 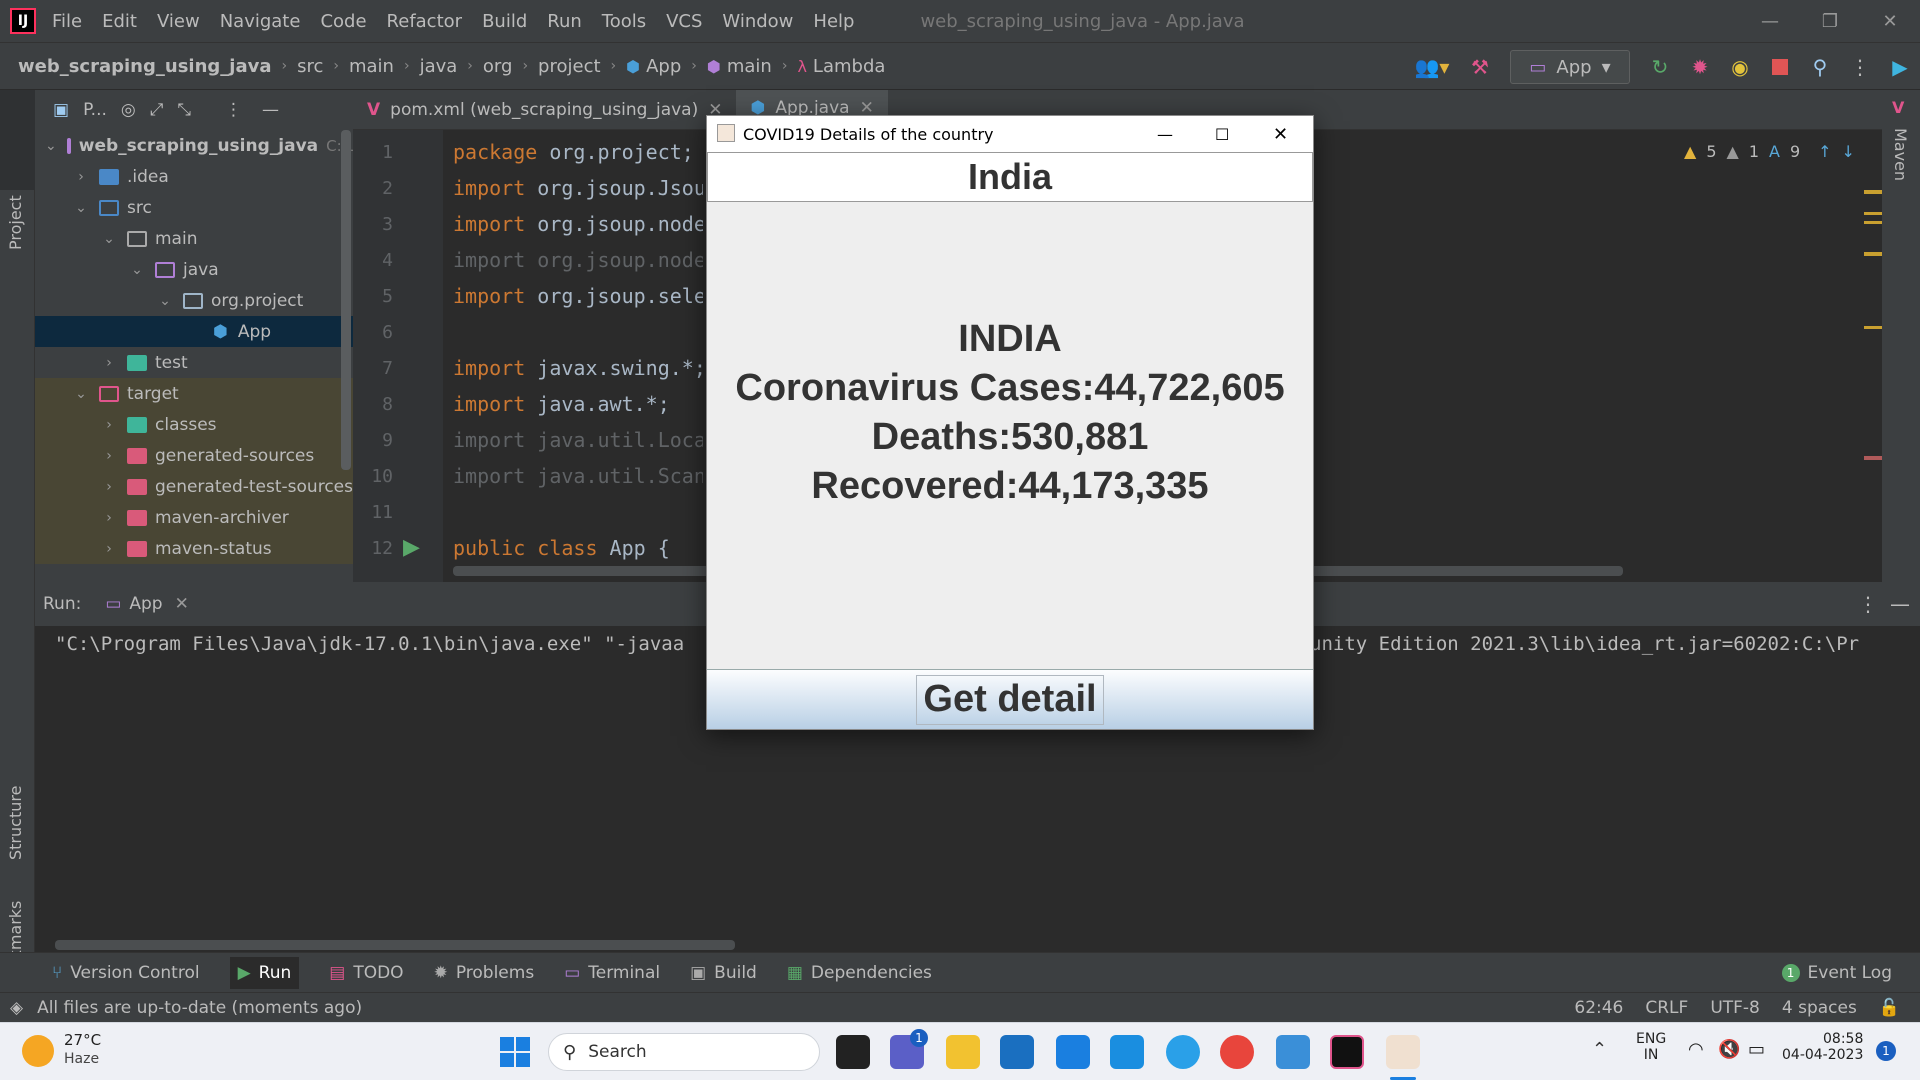 What do you see at coordinates (194, 331) in the screenshot?
I see `tree-item-app: ⬢ App` at bounding box center [194, 331].